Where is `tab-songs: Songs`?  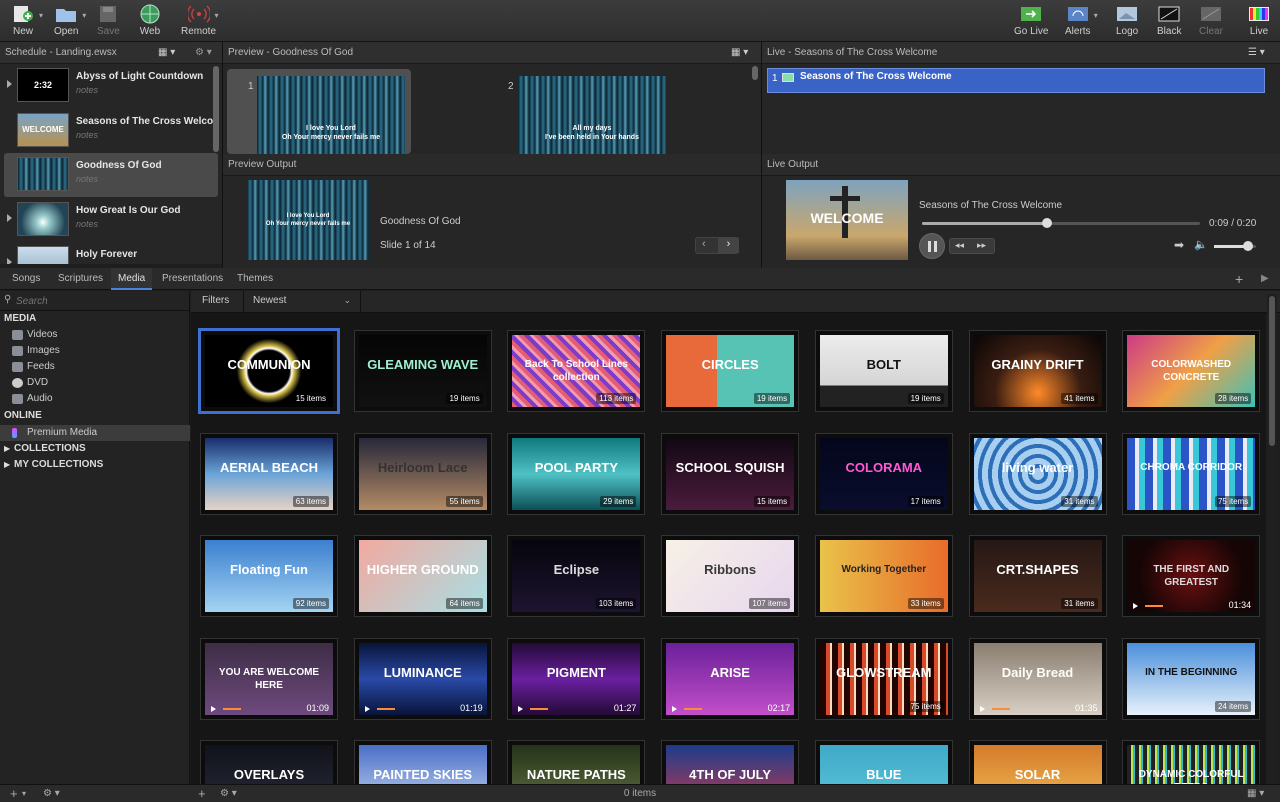
tab-songs: Songs is located at coordinates (26, 279).